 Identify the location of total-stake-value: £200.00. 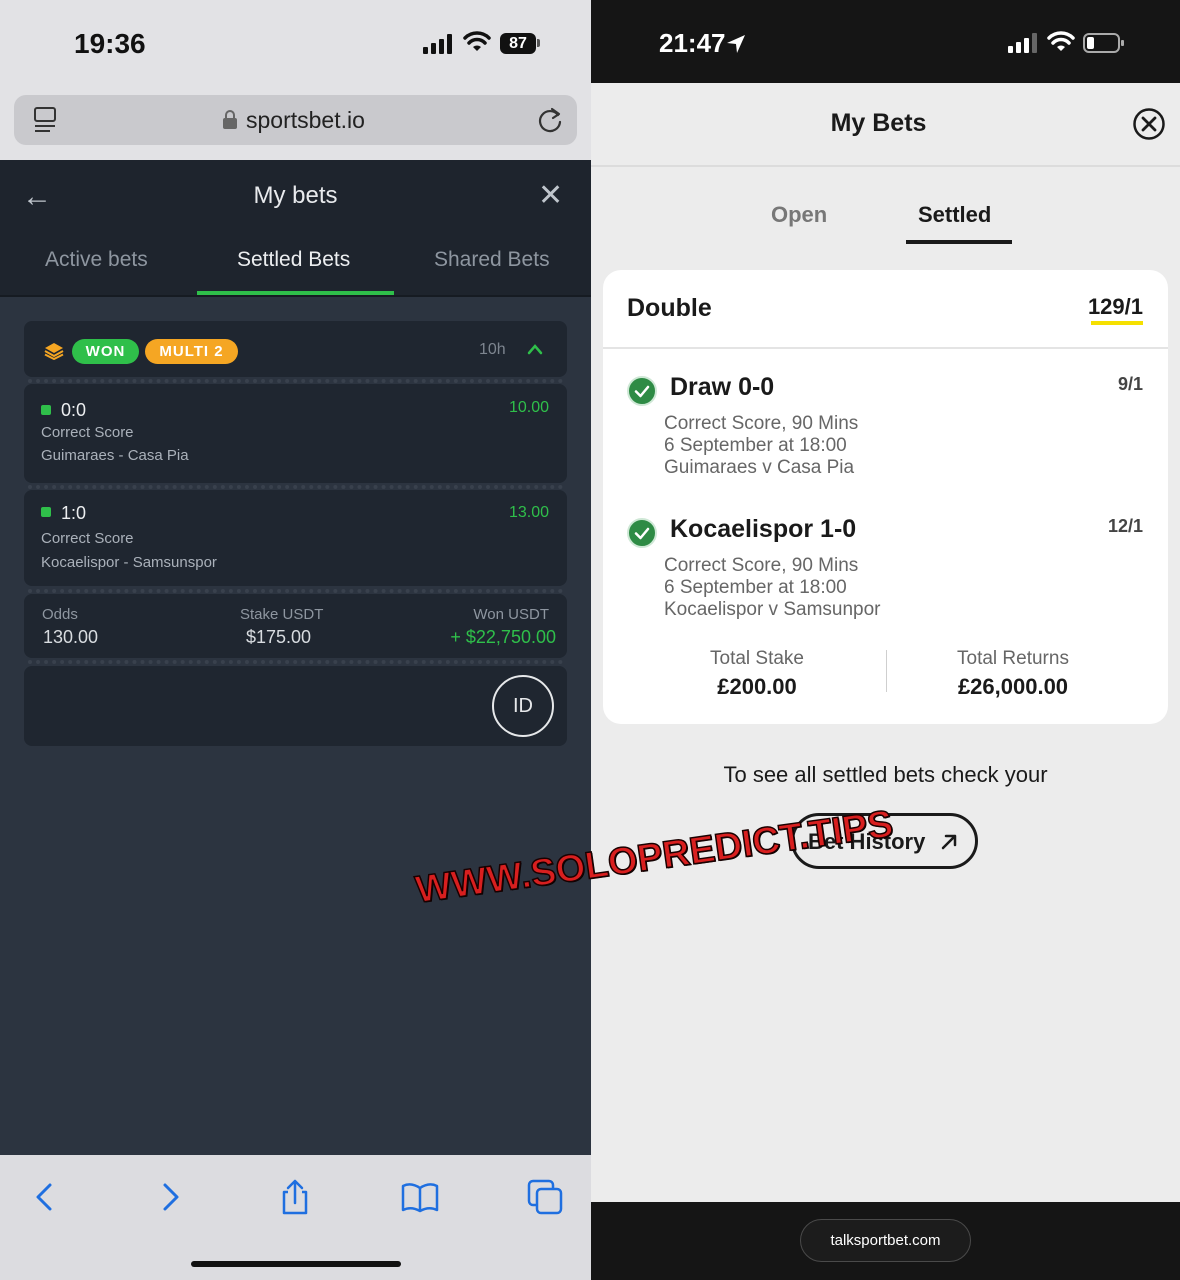
(757, 686).